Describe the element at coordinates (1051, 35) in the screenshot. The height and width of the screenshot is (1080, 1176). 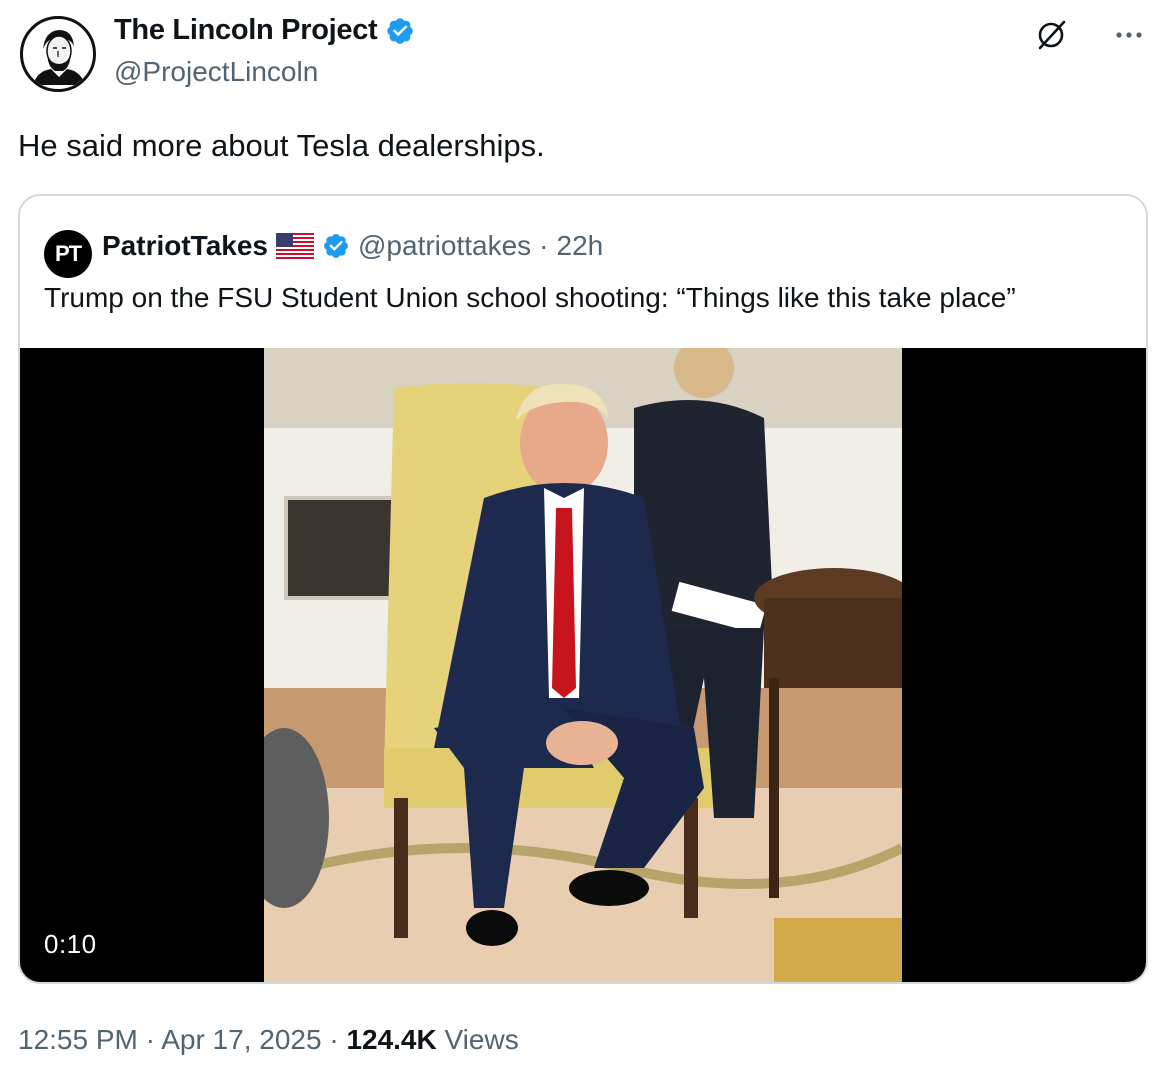
I see `grok-icon` at that location.